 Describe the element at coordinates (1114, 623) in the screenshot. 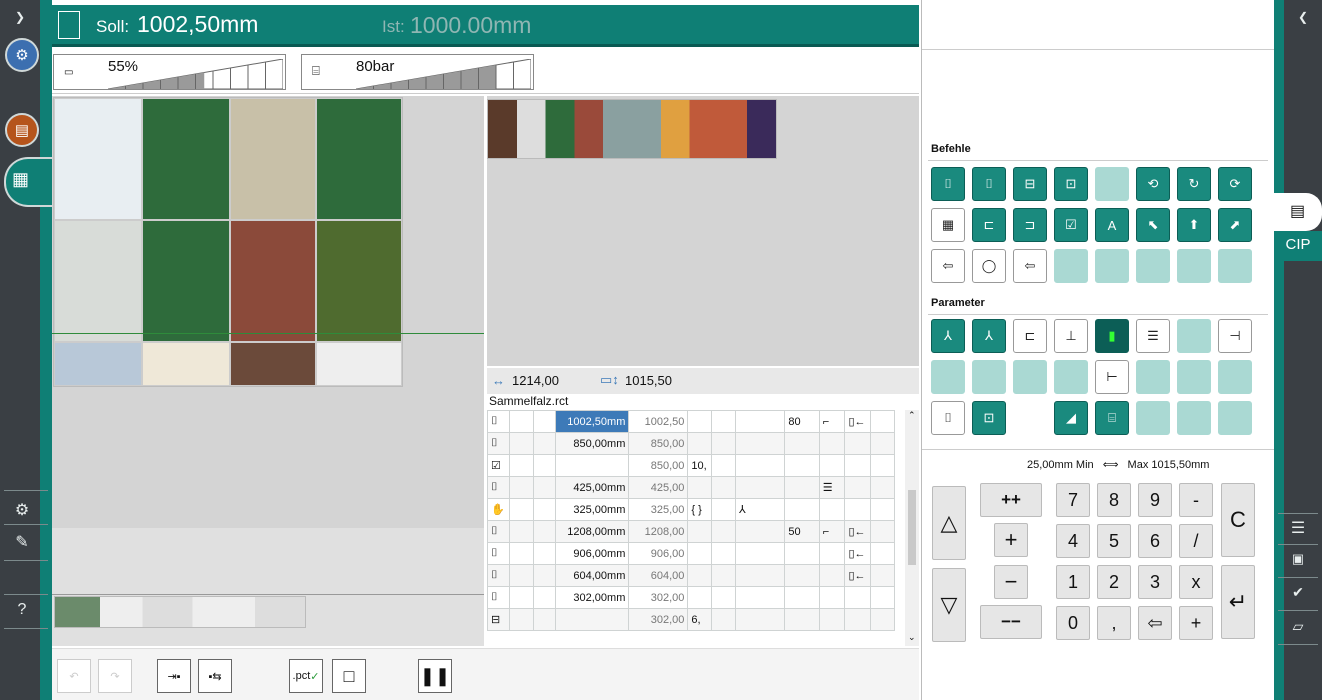

I see `key-button: ,` at that location.